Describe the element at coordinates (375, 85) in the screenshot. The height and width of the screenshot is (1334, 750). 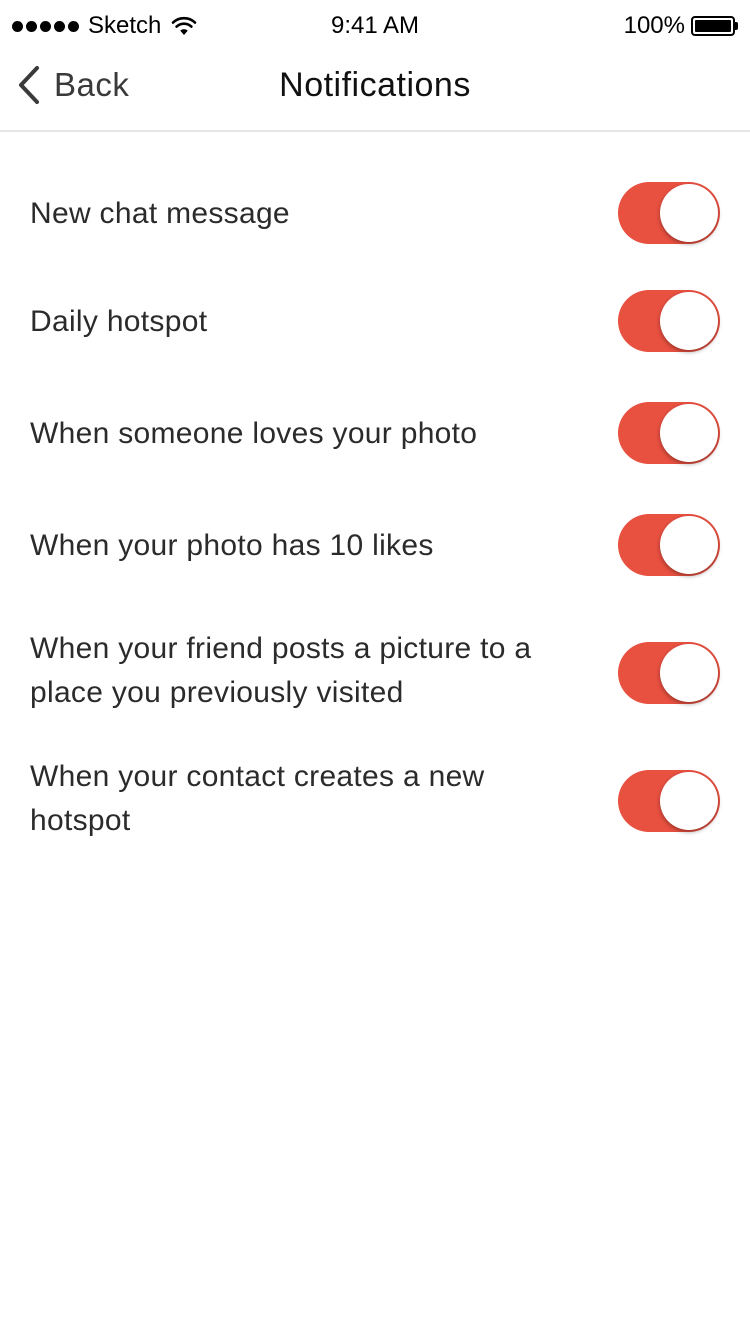
I see `page-title: Notifications` at that location.